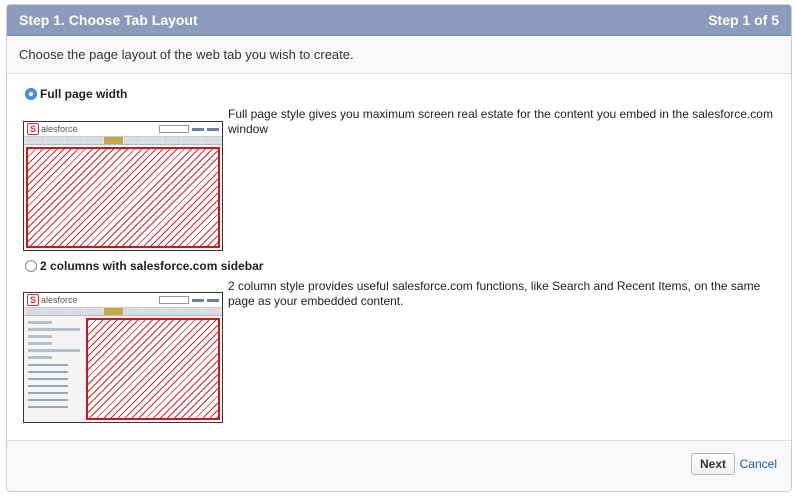  I want to click on option-full-page-width: Full page width, so click(76, 94).